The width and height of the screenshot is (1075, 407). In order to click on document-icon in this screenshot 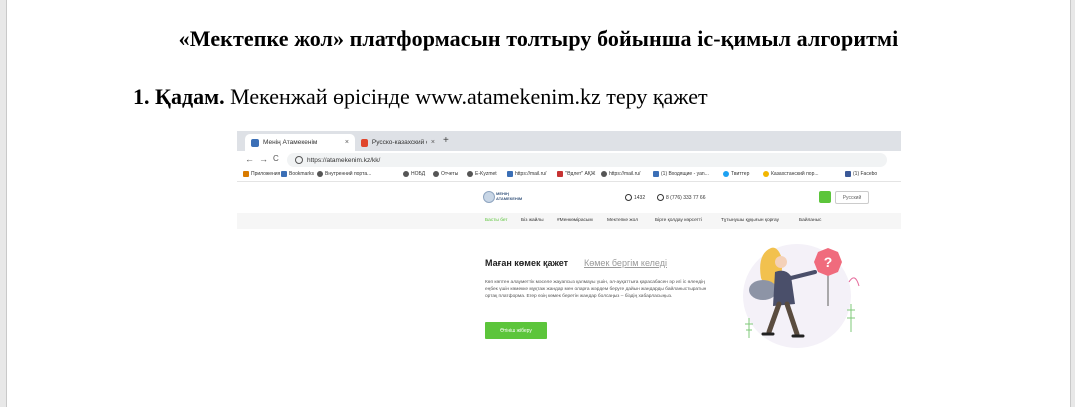, I will do `click(825, 197)`.